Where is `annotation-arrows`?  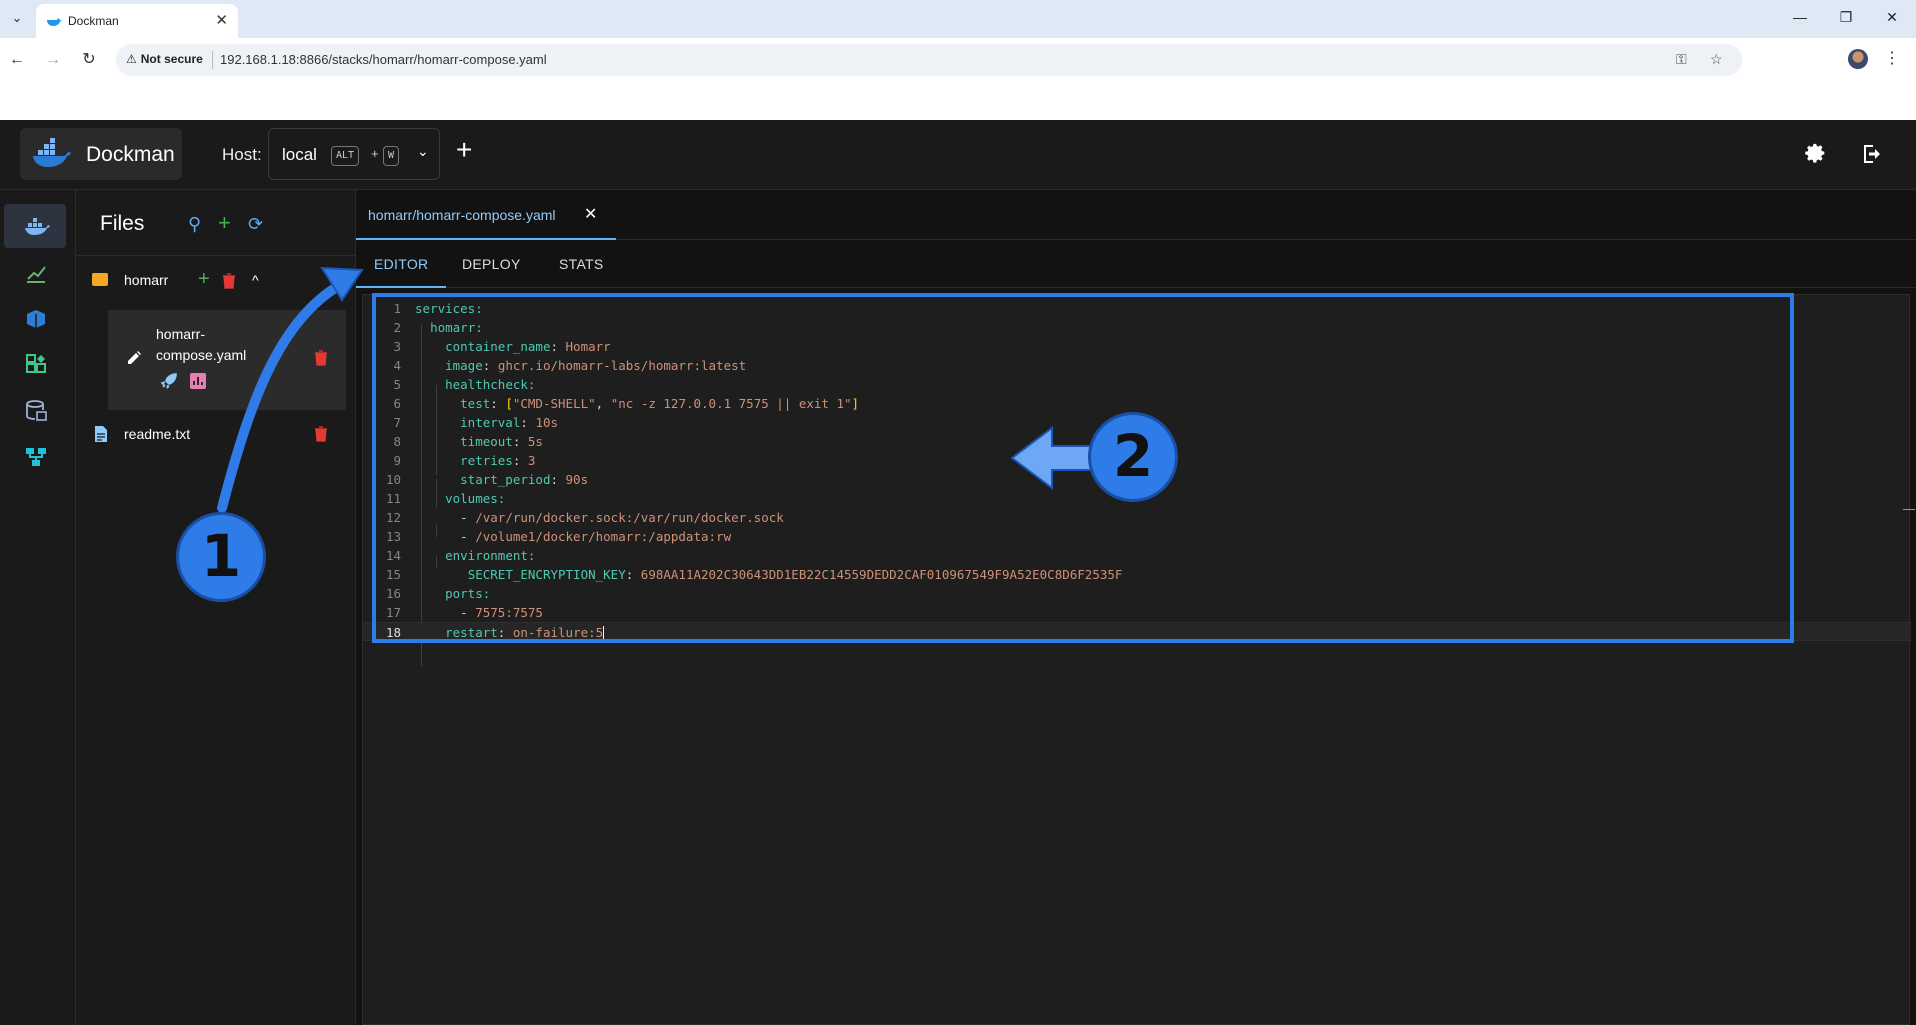
annotation-arrows is located at coordinates (656, 389).